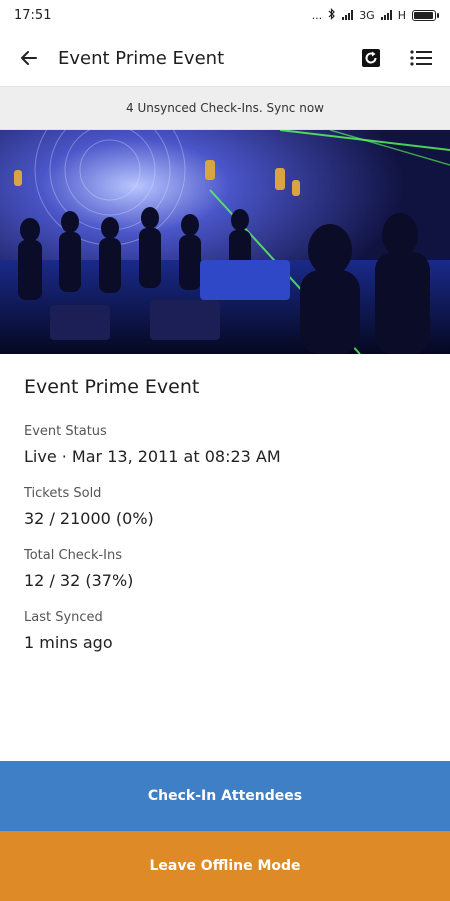 The height and width of the screenshot is (901, 450). I want to click on signal-icon, so click(348, 15).